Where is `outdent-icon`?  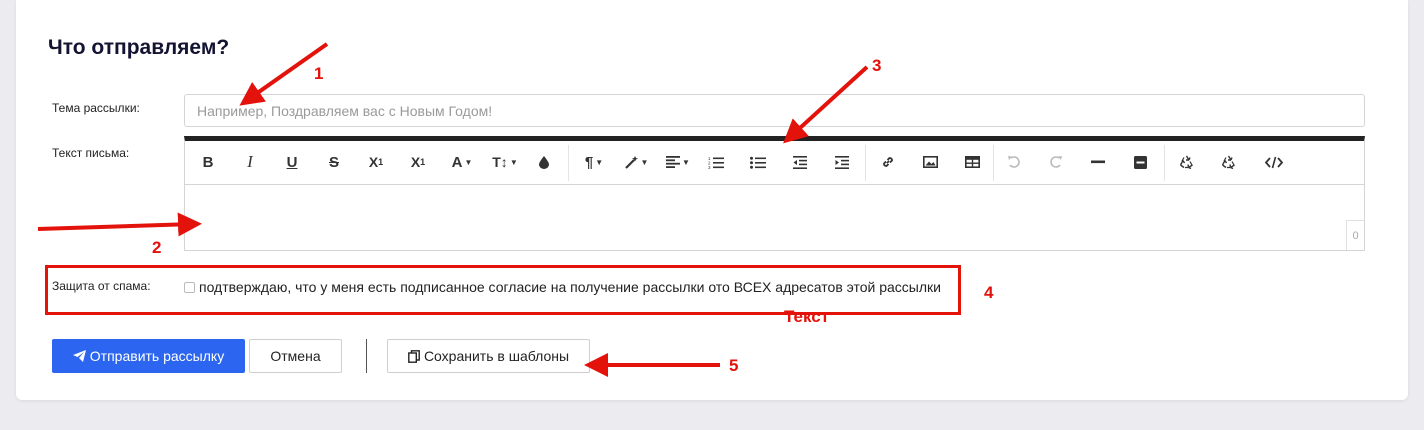 outdent-icon is located at coordinates (800, 162).